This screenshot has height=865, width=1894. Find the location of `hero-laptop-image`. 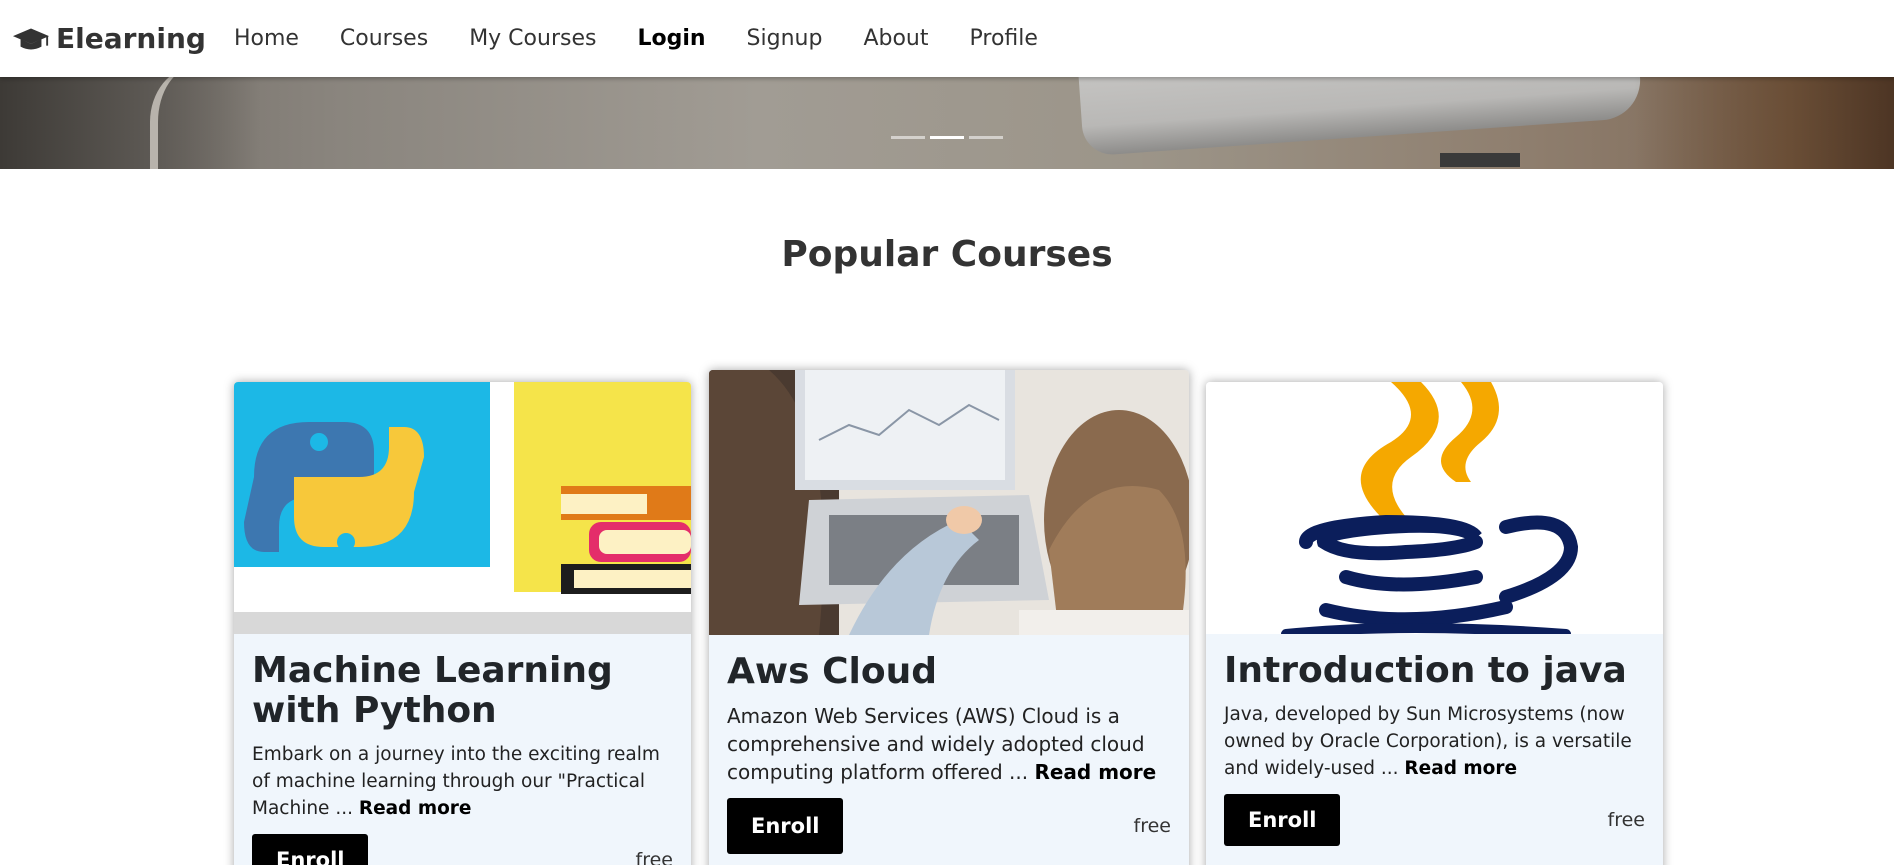

hero-laptop-image is located at coordinates (1360, 117).